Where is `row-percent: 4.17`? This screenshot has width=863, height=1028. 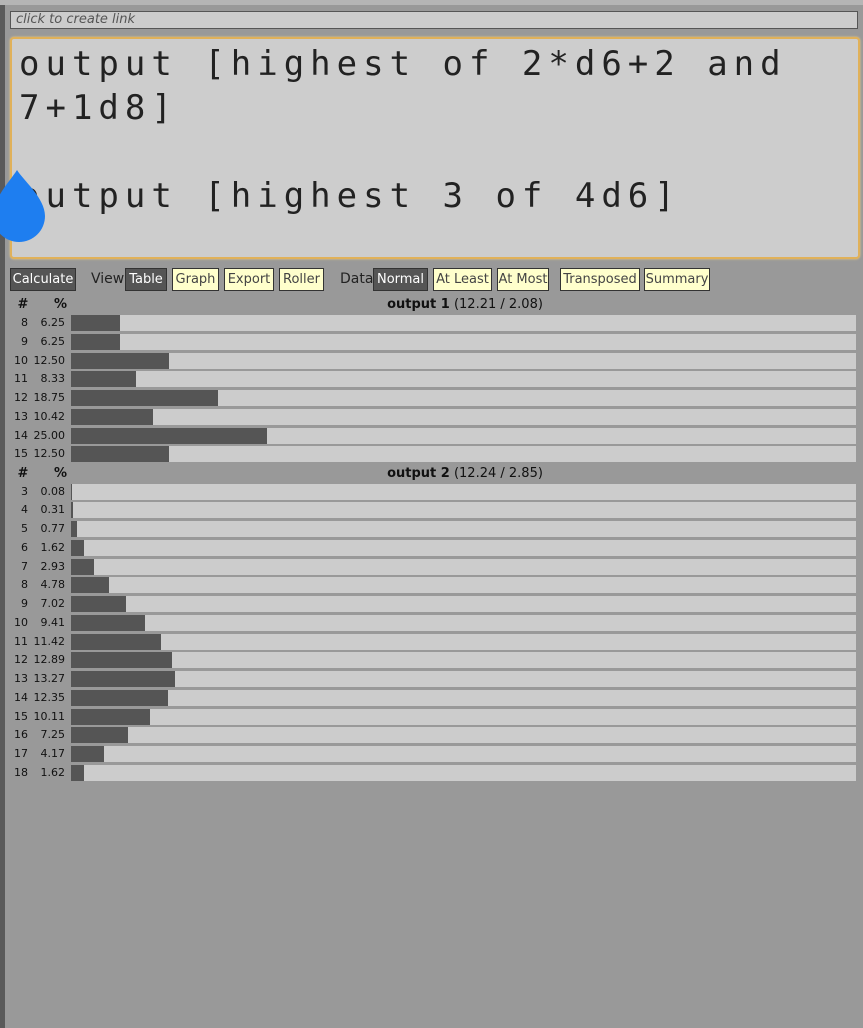 row-percent: 4.17 is located at coordinates (53, 753).